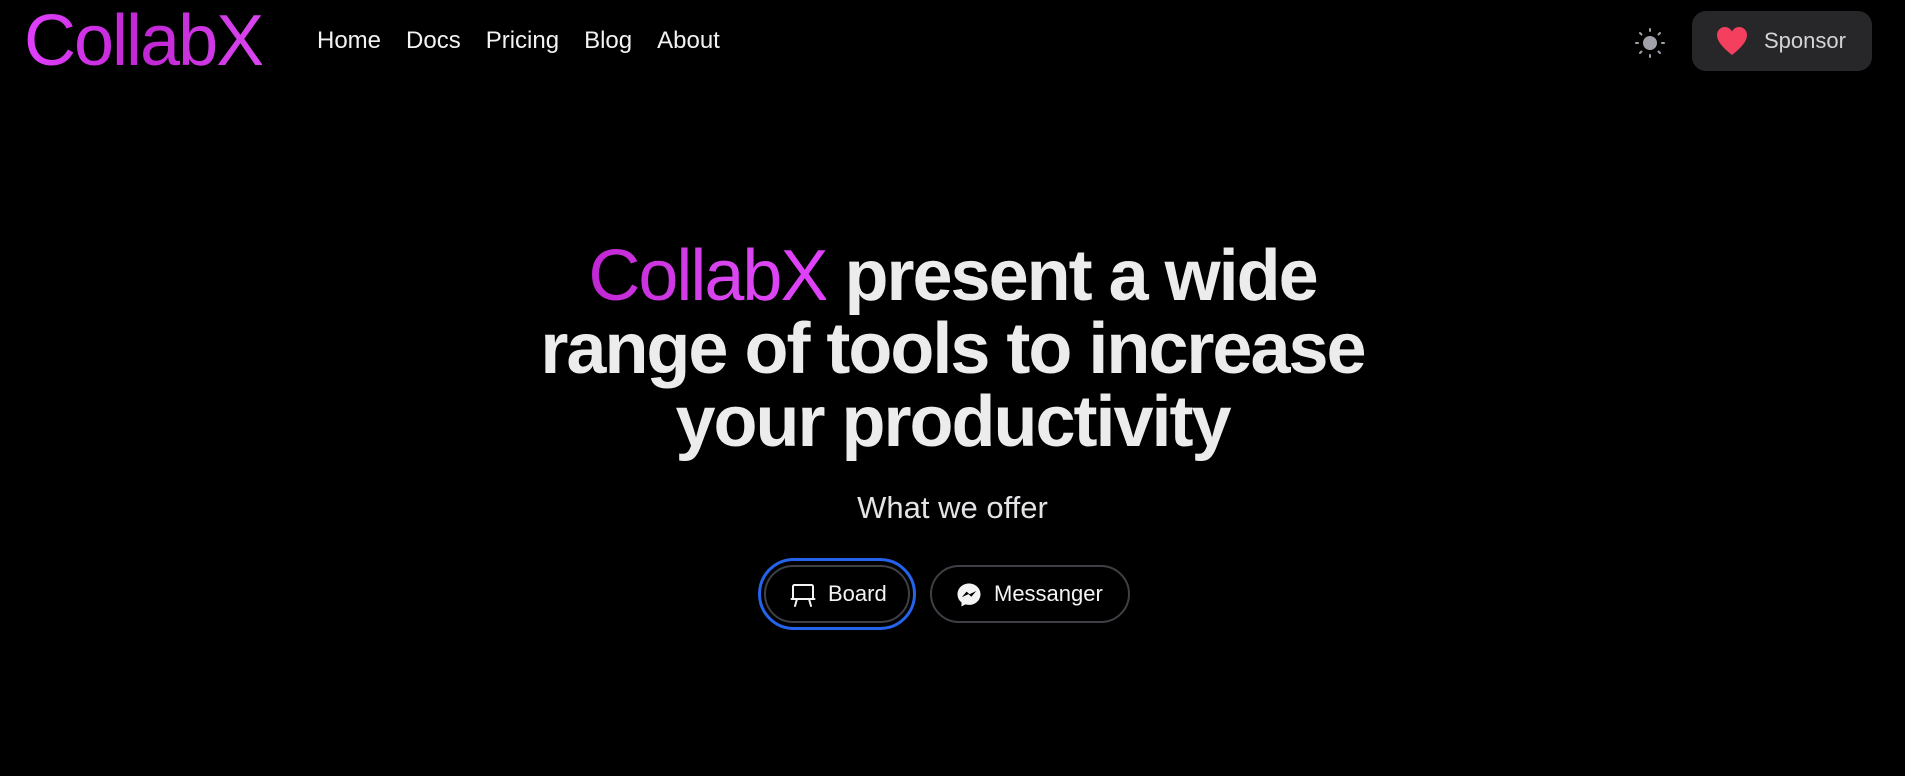 This screenshot has width=1905, height=776. What do you see at coordinates (1048, 593) in the screenshot?
I see `messenger-label: Messanger` at bounding box center [1048, 593].